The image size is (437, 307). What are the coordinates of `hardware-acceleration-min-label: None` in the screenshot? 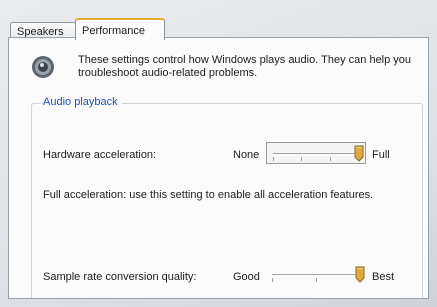 It's located at (246, 155).